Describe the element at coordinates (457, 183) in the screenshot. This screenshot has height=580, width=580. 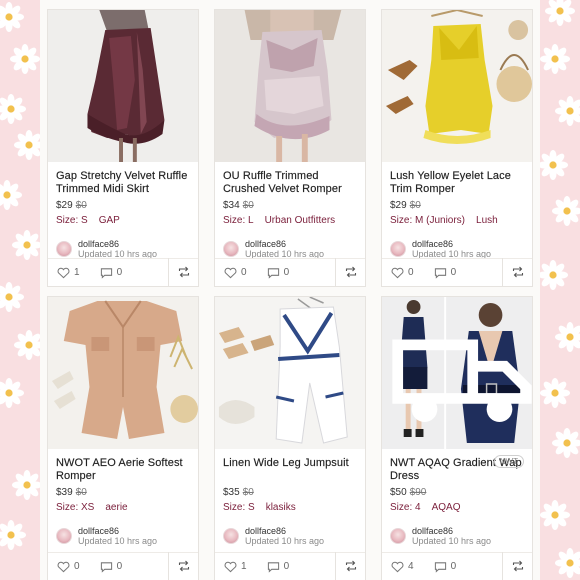
I see `listing-title: Lush Yellow Eyelet Lace Trim Romper` at that location.